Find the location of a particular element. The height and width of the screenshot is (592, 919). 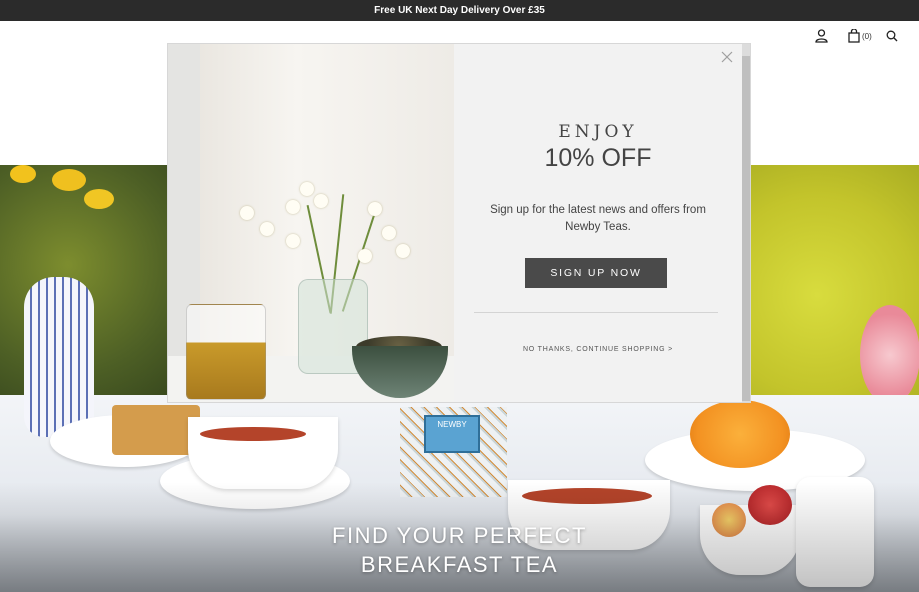

scrollbar is located at coordinates (746, 223).